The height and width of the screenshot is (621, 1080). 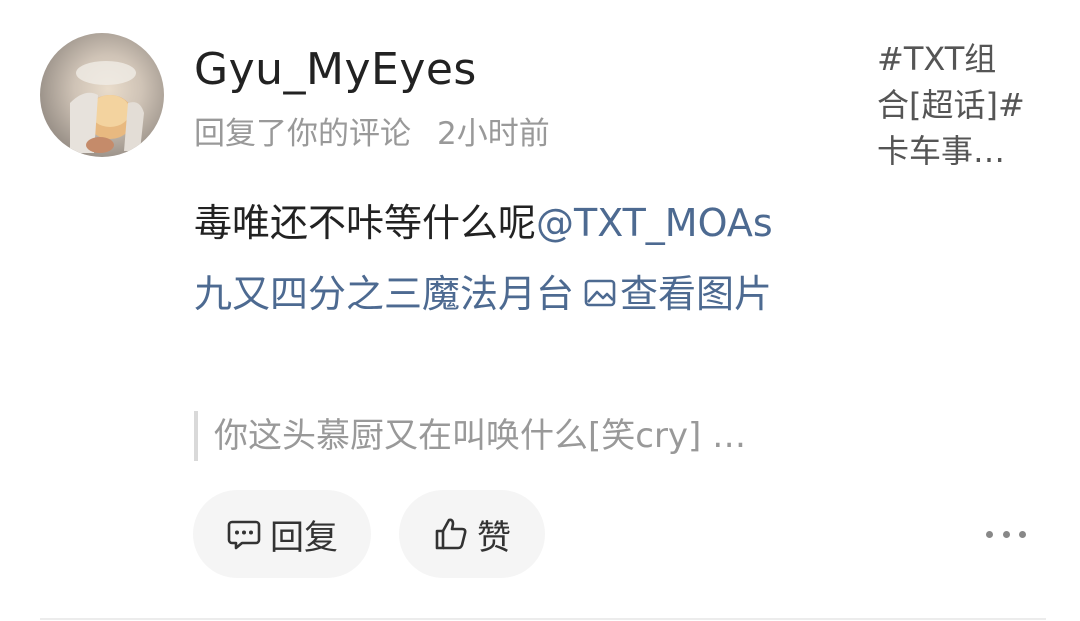 I want to click on view-image-link: 查看图片, so click(x=673, y=294).